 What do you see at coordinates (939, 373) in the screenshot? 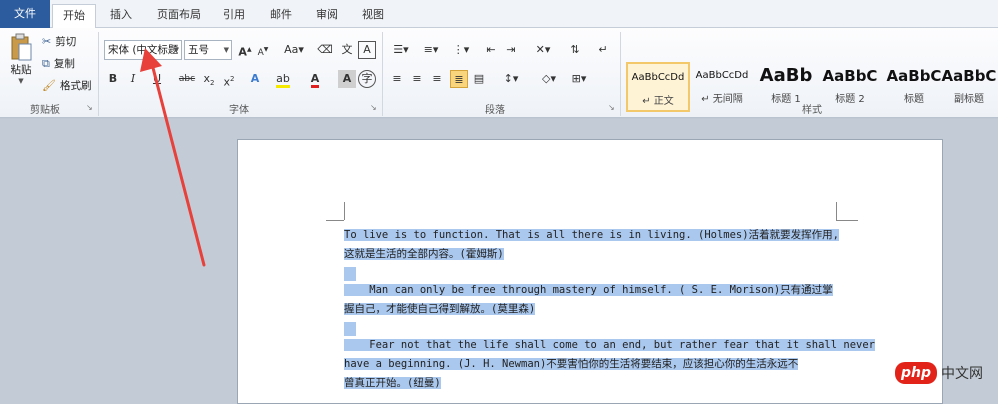
I see `watermark: php 中文网` at bounding box center [939, 373].